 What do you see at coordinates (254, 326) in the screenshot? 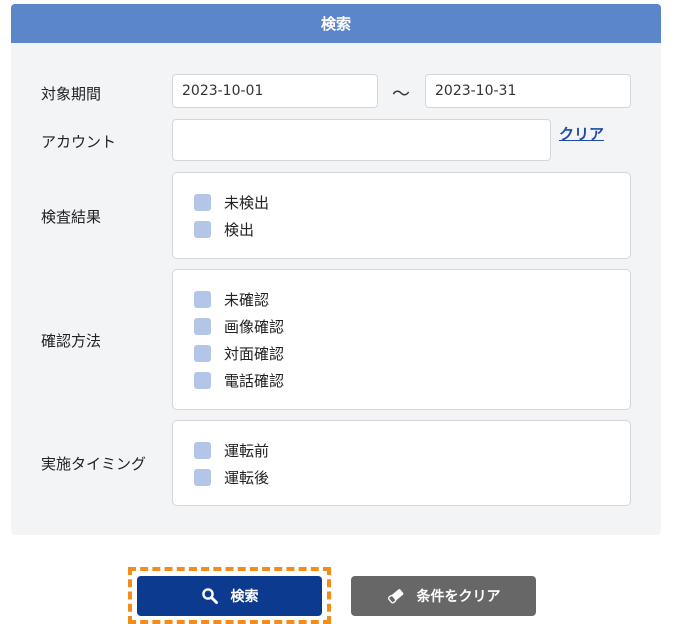
I see `checkbox-label: 画像確認` at bounding box center [254, 326].